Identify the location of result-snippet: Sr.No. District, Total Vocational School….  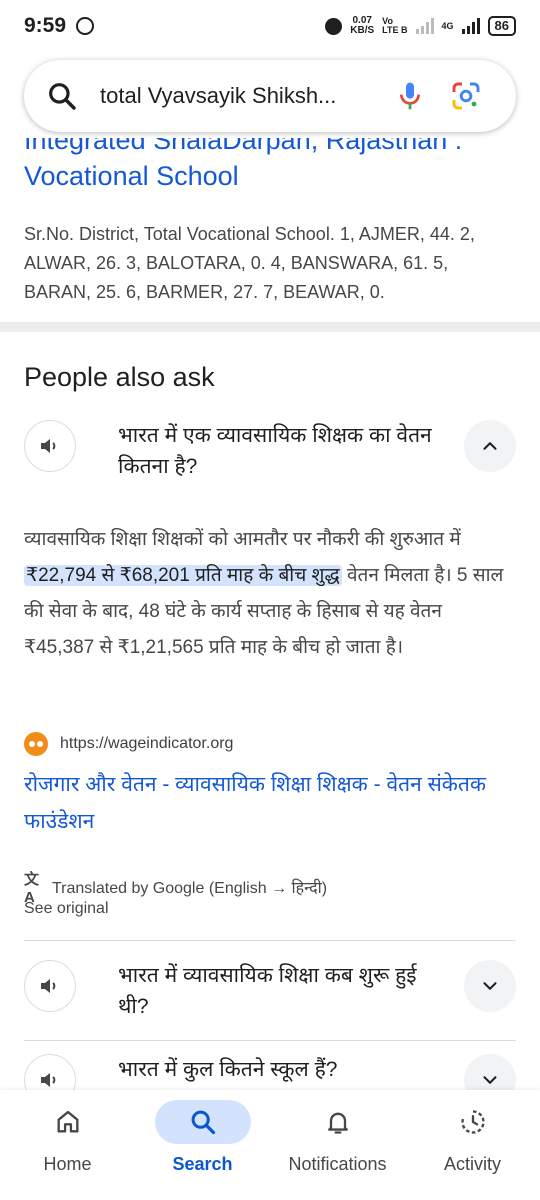
(249, 263).